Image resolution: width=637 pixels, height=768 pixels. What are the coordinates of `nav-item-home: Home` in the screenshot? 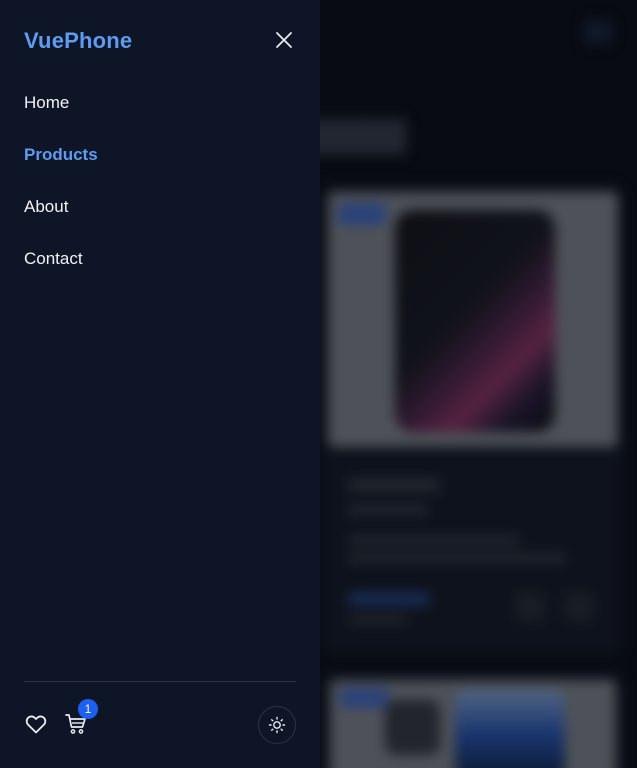 It's located at (160, 116).